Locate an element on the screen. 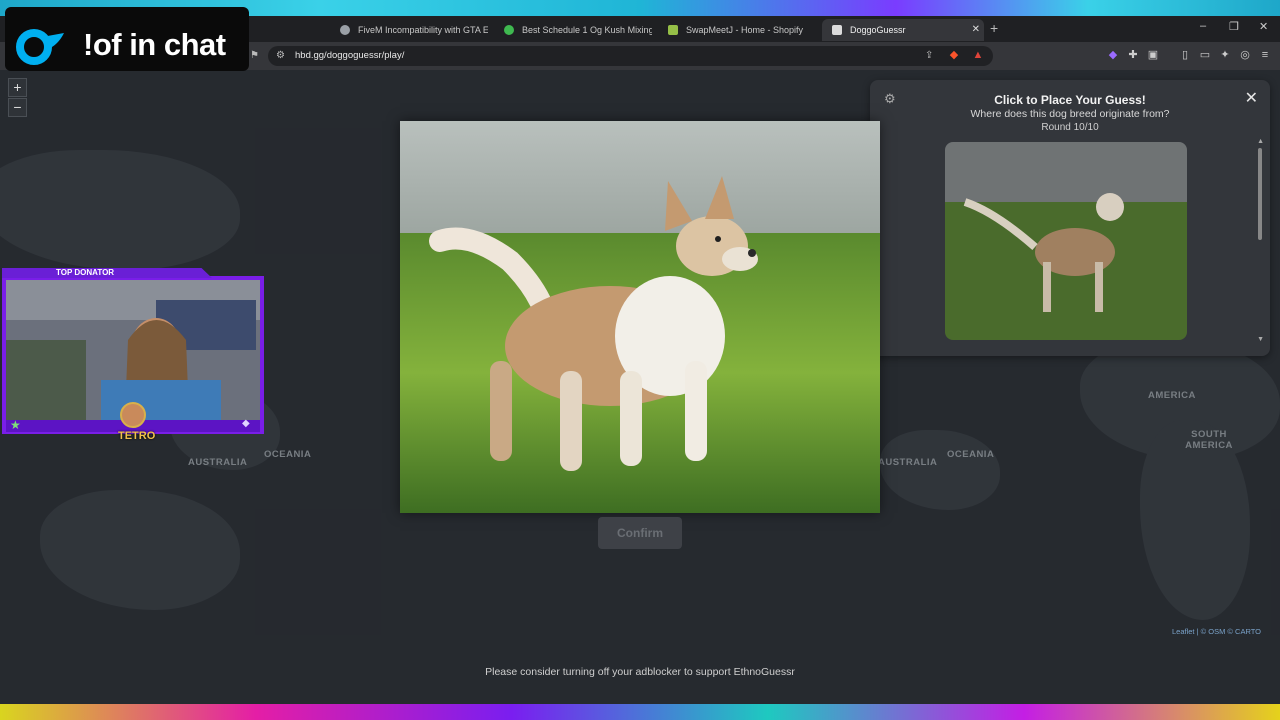 The height and width of the screenshot is (720, 1280). webcam-overlay: TOP DONATOR ★ ◆ TETRO is located at coordinates (133, 355).